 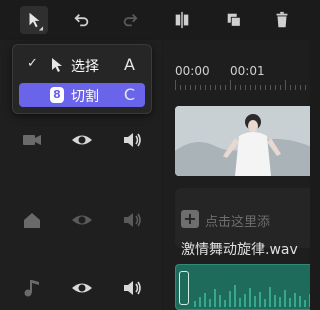 I want to click on audio-clip, so click(x=242, y=287).